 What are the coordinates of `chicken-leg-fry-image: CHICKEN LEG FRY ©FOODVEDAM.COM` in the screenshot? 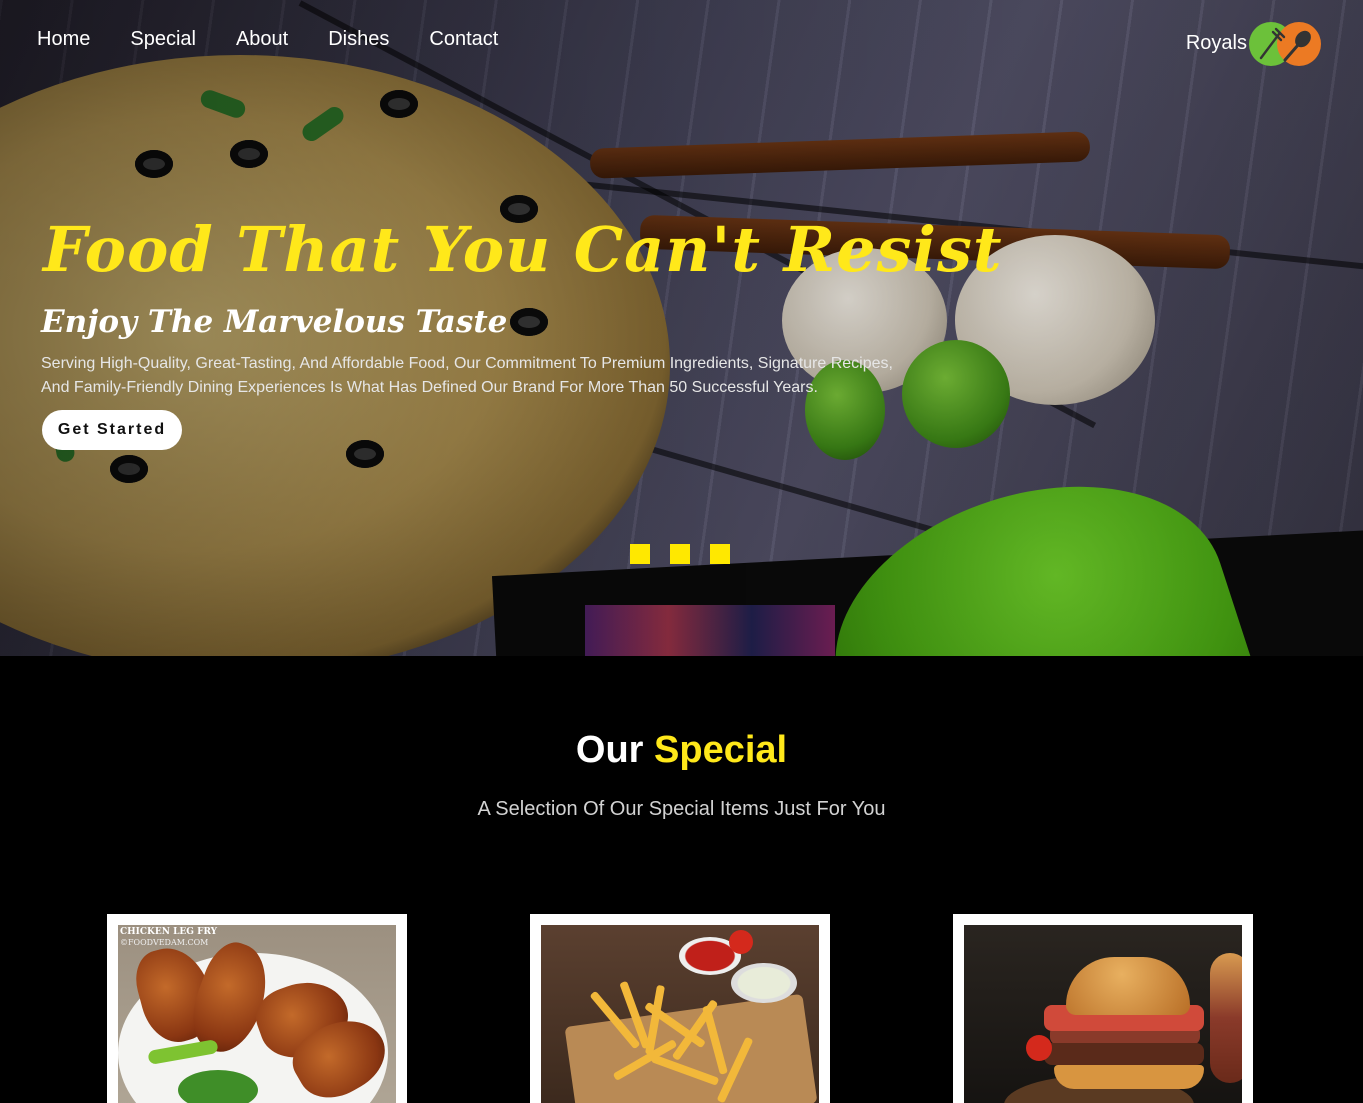 It's located at (257, 1014).